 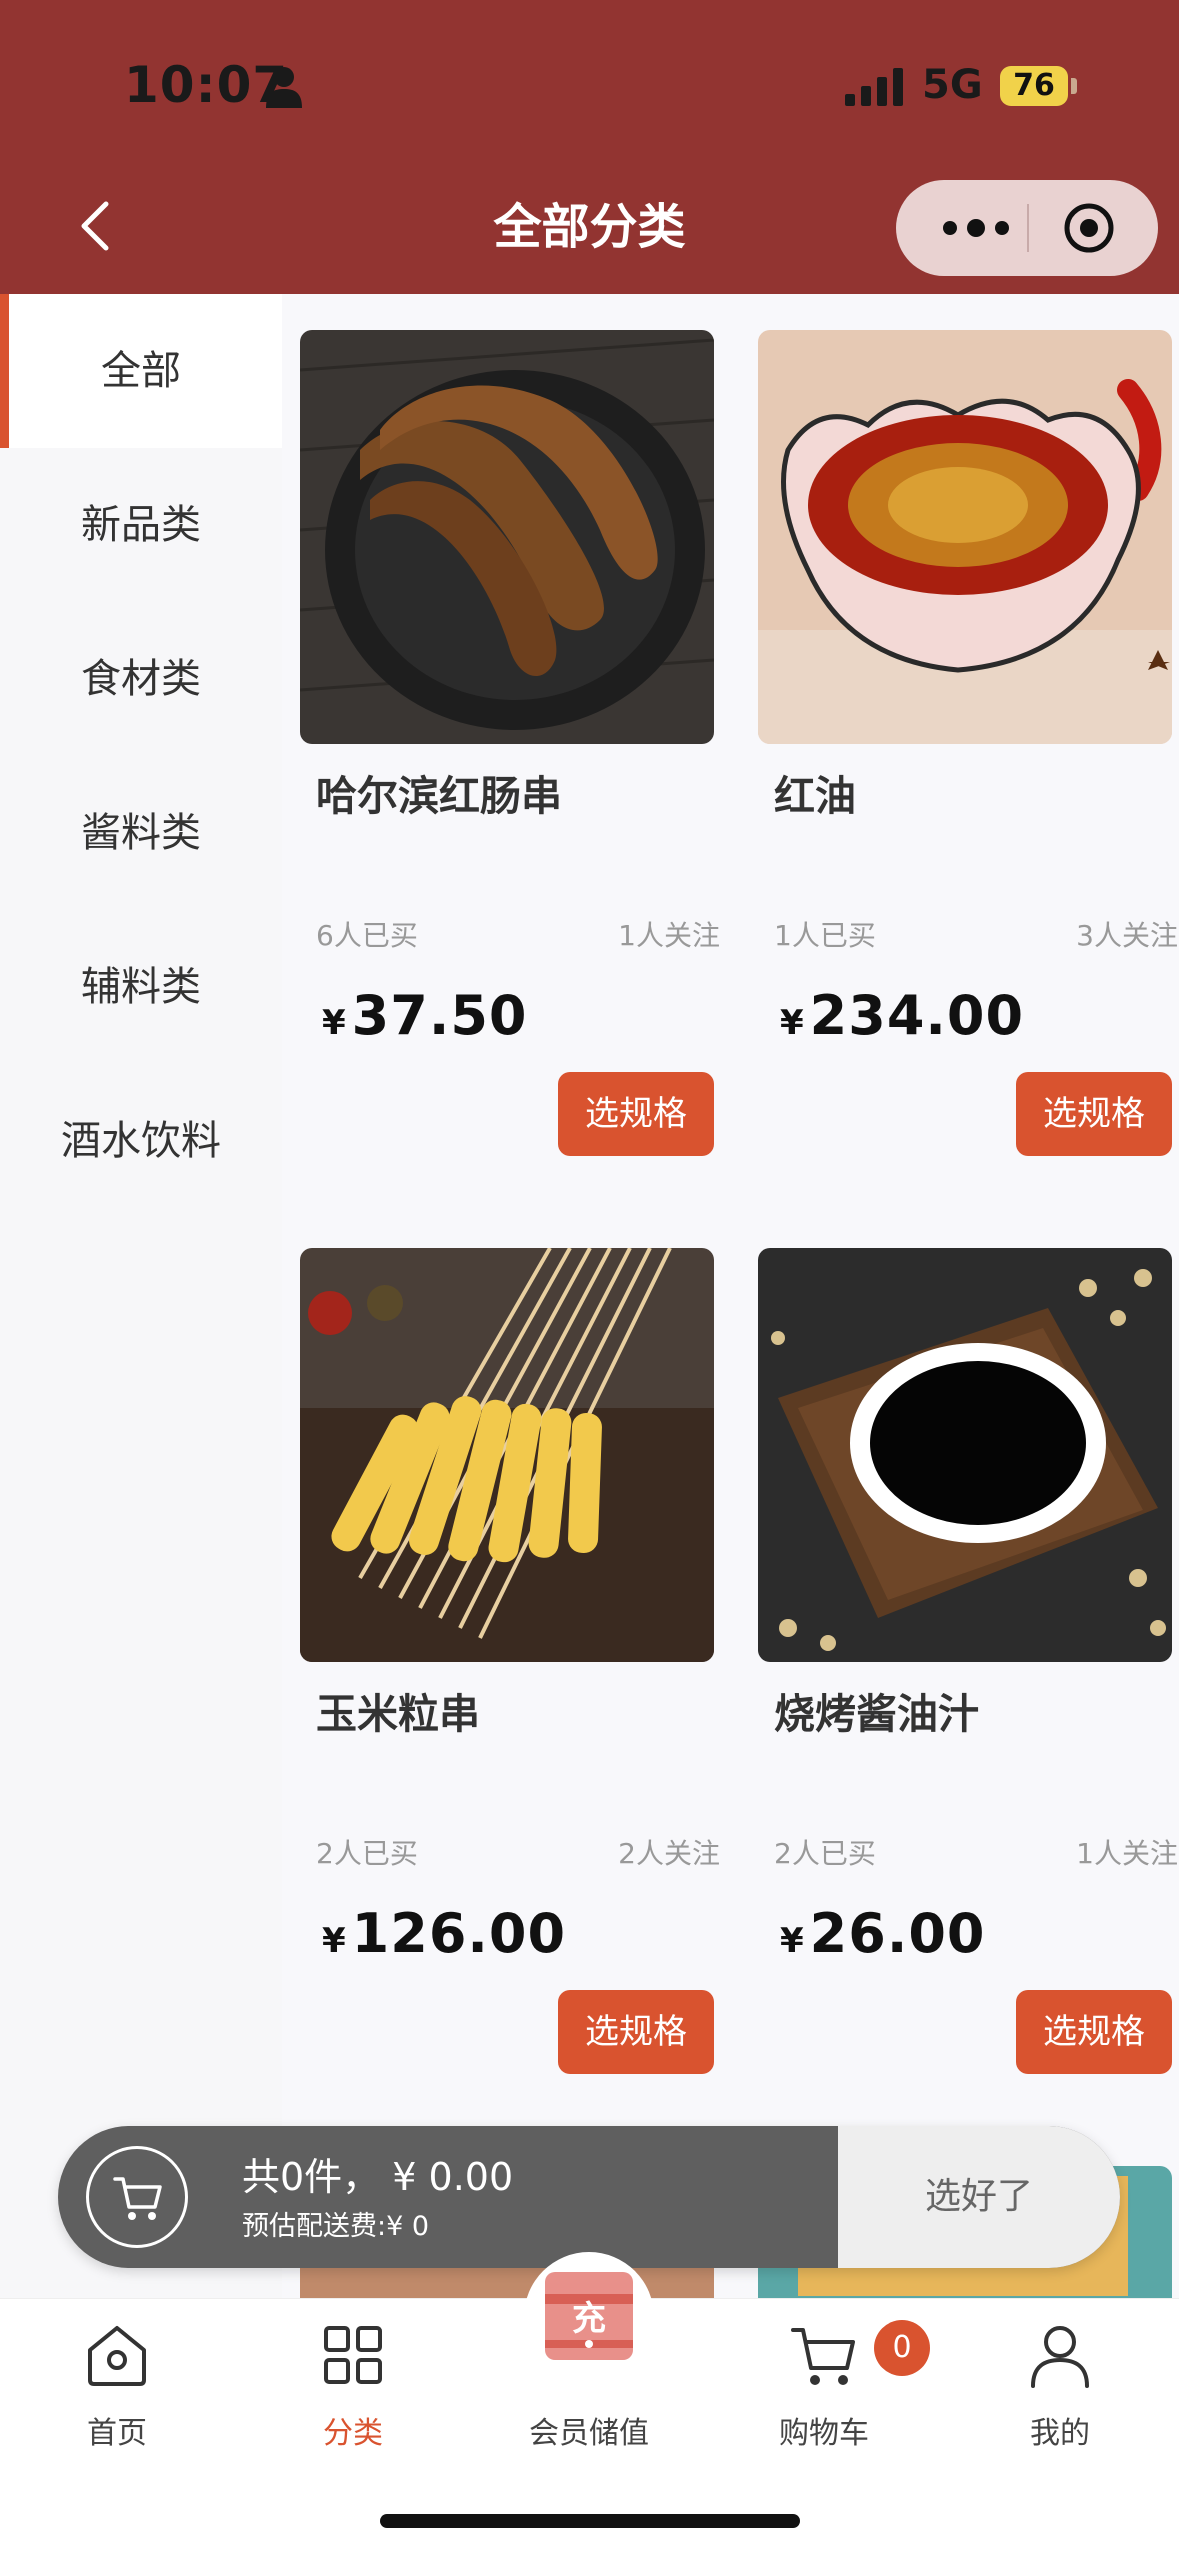 I want to click on grid-icon, so click(x=353, y=2355).